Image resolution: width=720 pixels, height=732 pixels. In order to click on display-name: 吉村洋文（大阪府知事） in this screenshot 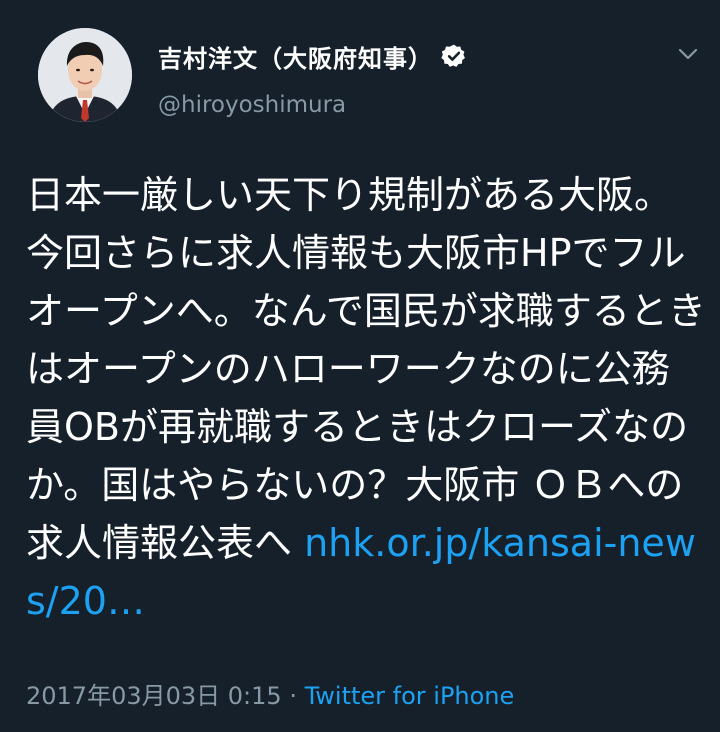, I will do `click(295, 56)`.